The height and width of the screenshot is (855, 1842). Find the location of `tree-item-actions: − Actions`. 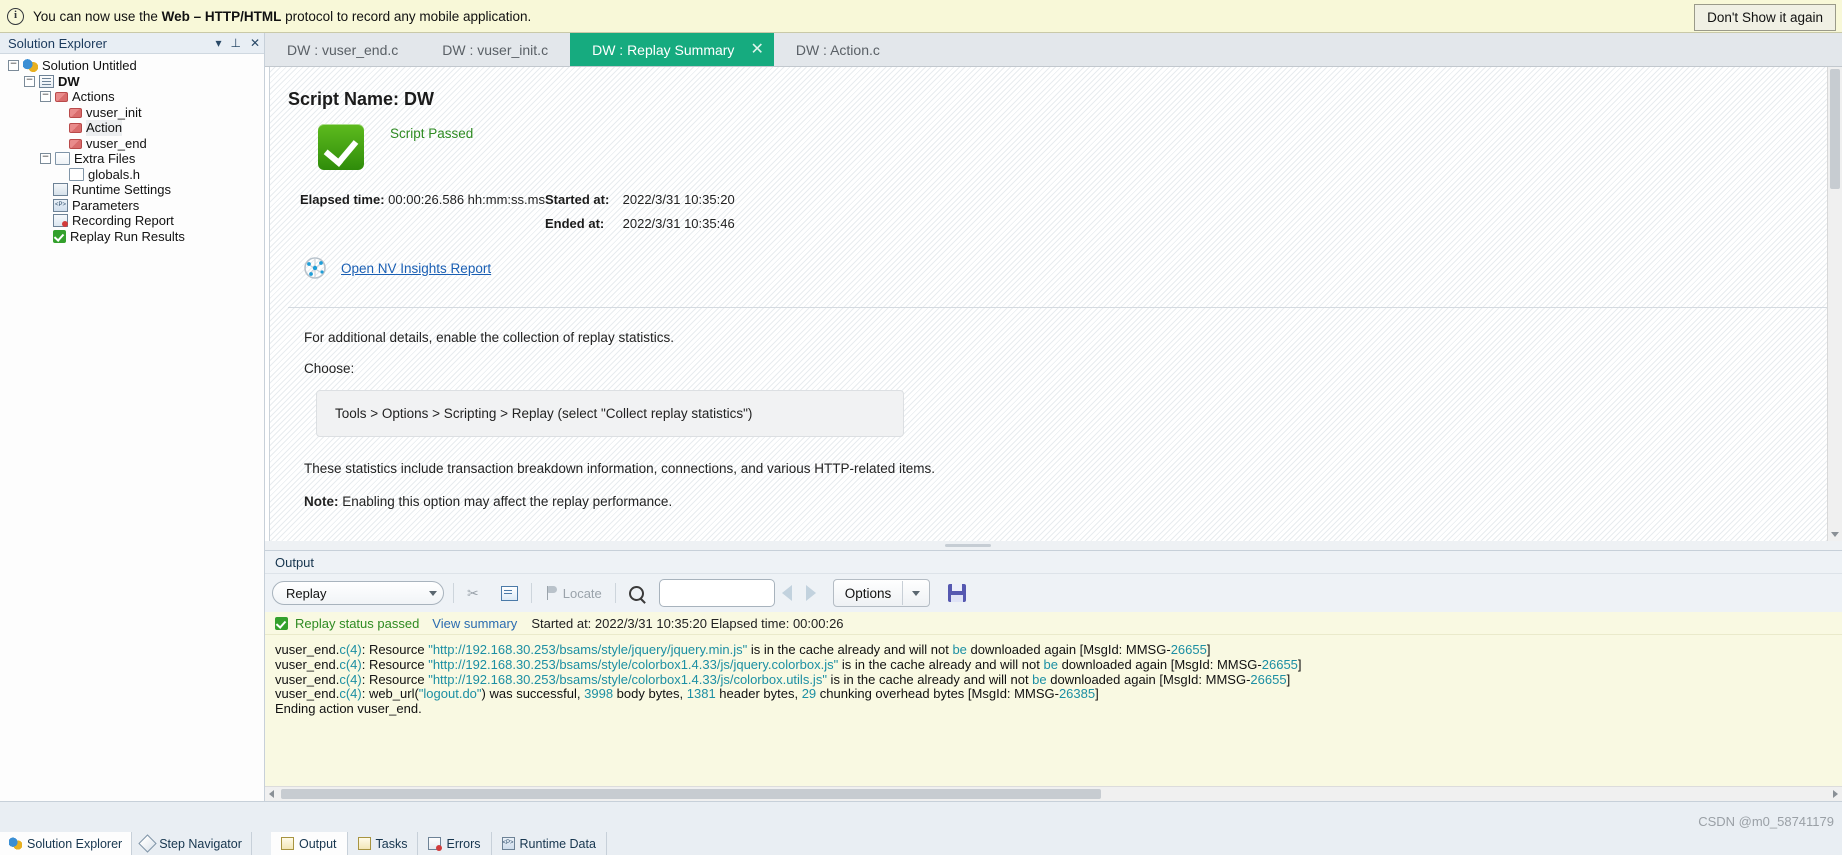

tree-item-actions: − Actions is located at coordinates (133, 97).